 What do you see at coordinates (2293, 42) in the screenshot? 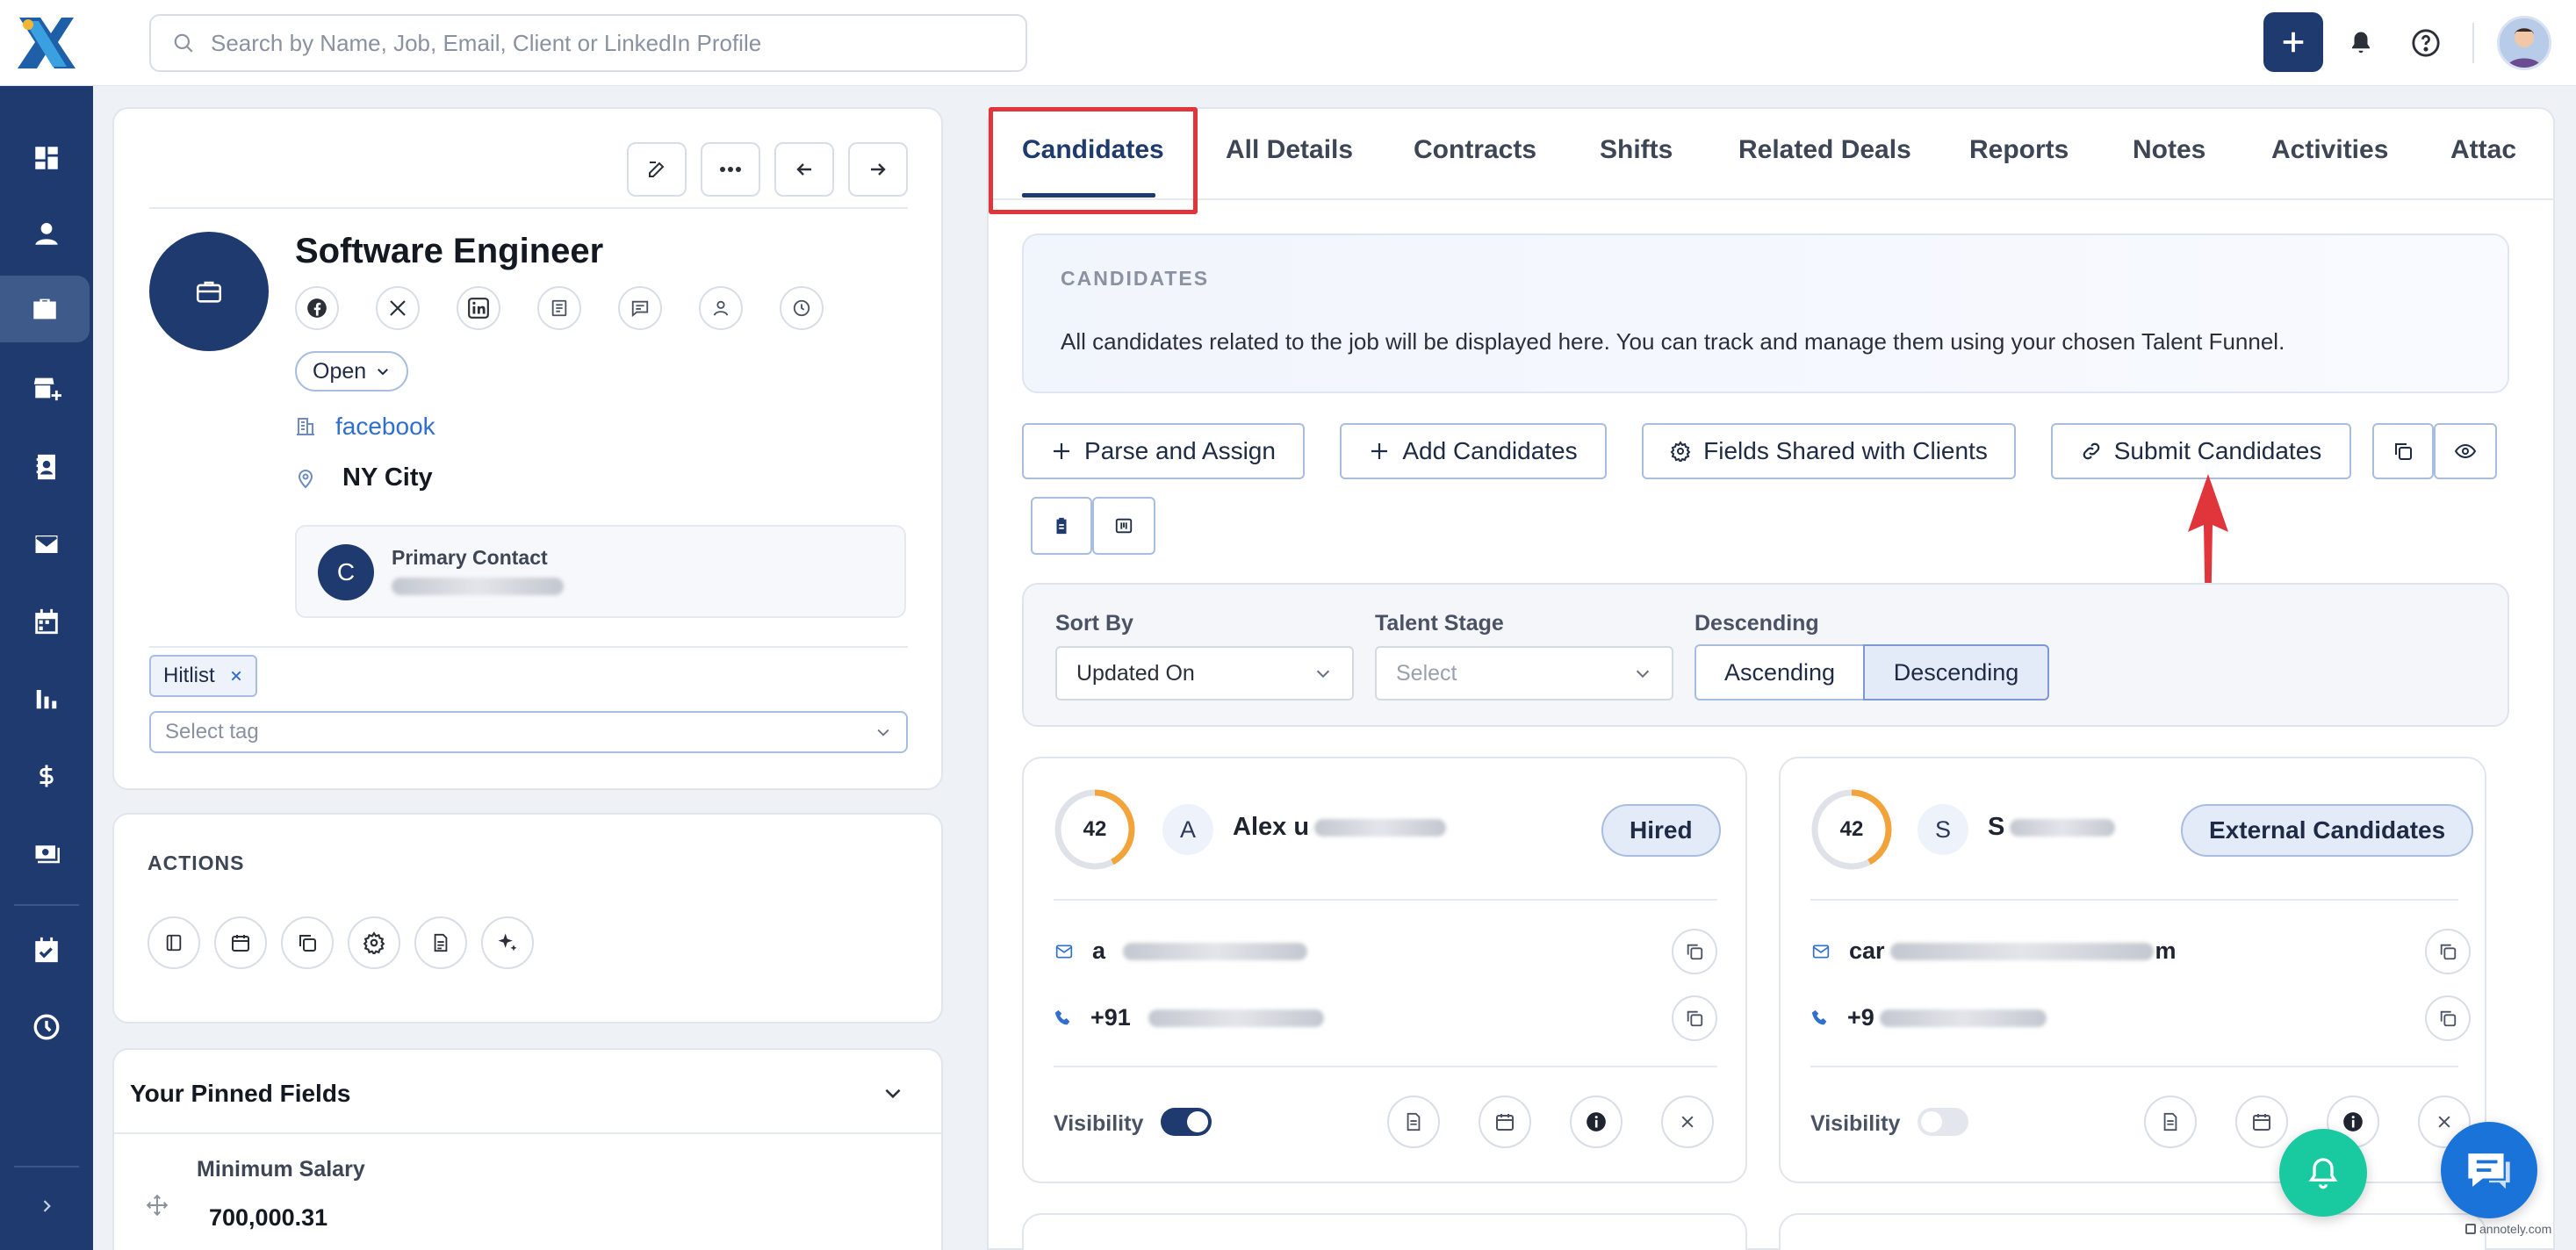
I see `add-new-button` at bounding box center [2293, 42].